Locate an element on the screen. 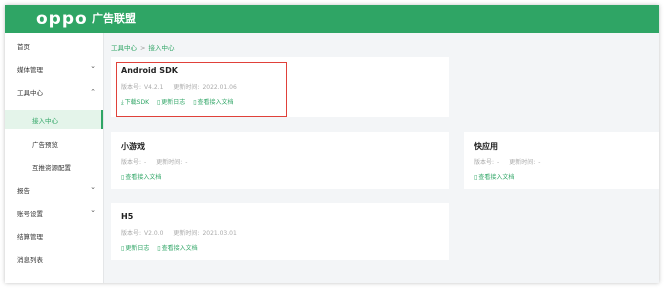 The width and height of the screenshot is (664, 289). brand-subtitle: 广告联盟 is located at coordinates (114, 18).